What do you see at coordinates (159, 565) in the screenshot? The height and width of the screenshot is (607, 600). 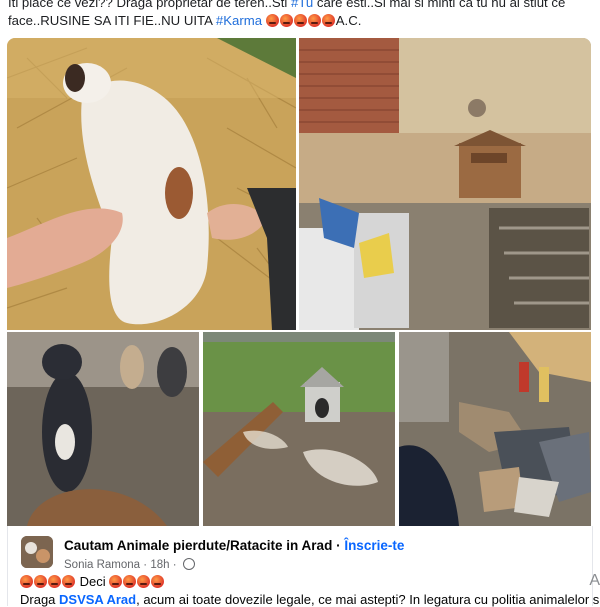 I see `post-time-link: 18h` at bounding box center [159, 565].